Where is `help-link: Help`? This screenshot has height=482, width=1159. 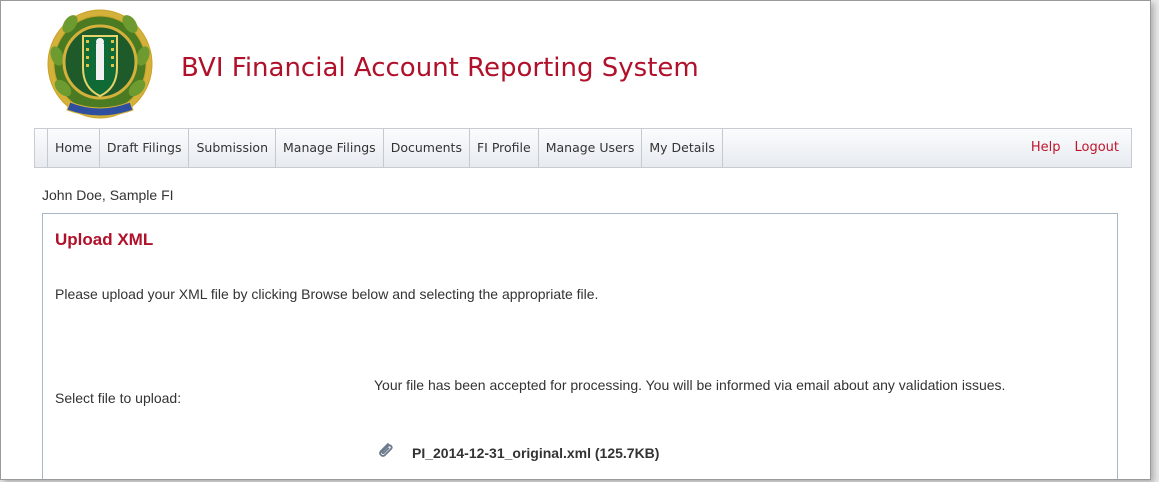
help-link: Help is located at coordinates (1046, 148).